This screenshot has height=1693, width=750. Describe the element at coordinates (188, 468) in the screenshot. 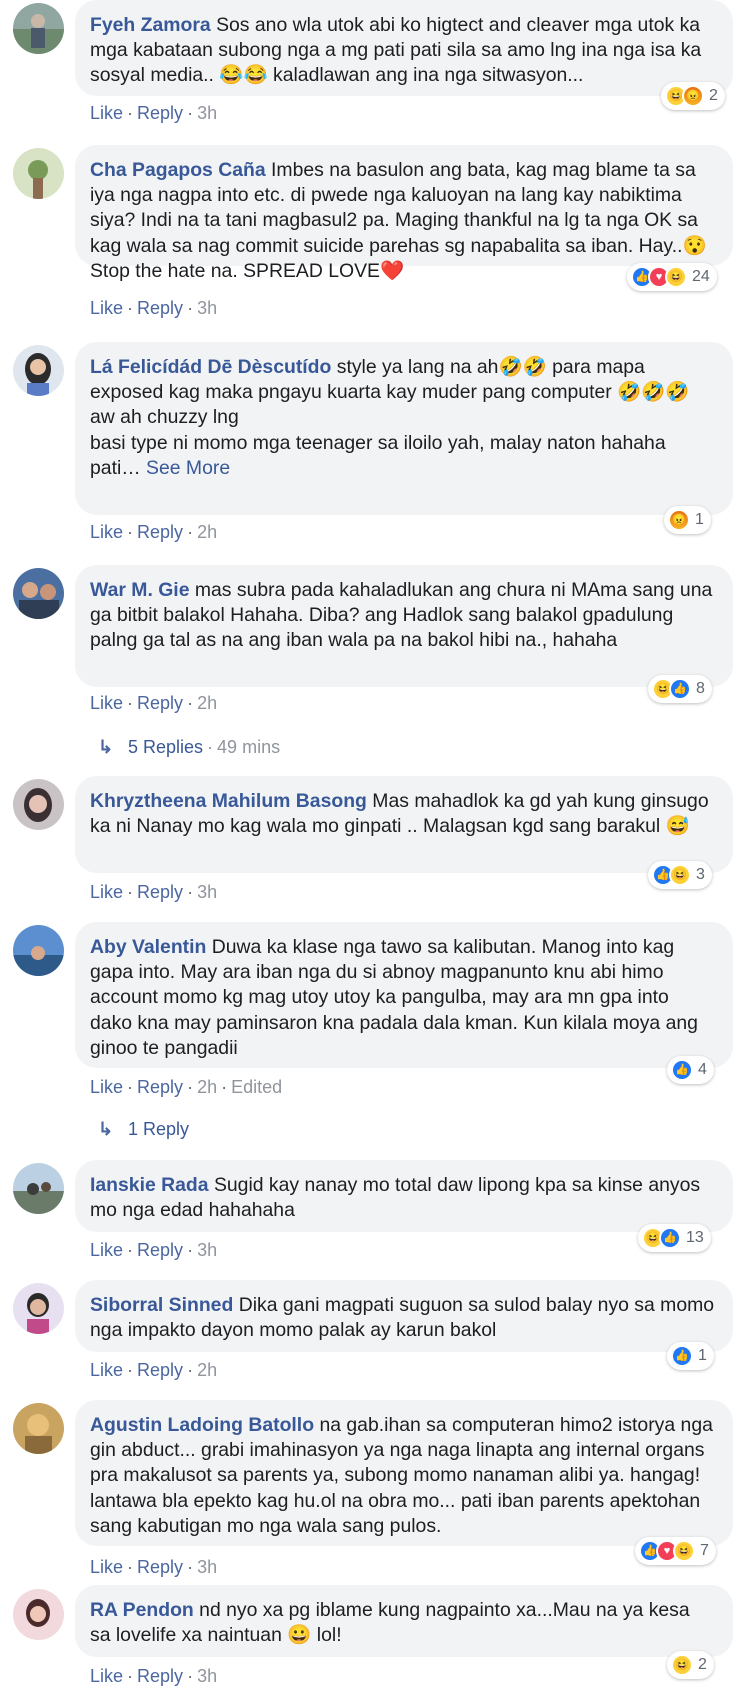

I see `see-more-link: See More` at that location.